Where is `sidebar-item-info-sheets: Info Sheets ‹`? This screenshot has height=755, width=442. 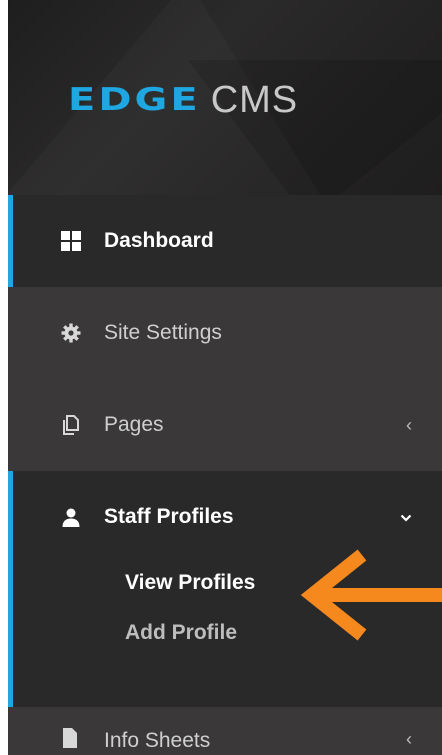 sidebar-item-info-sheets: Info Sheets ‹ is located at coordinates (225, 731).